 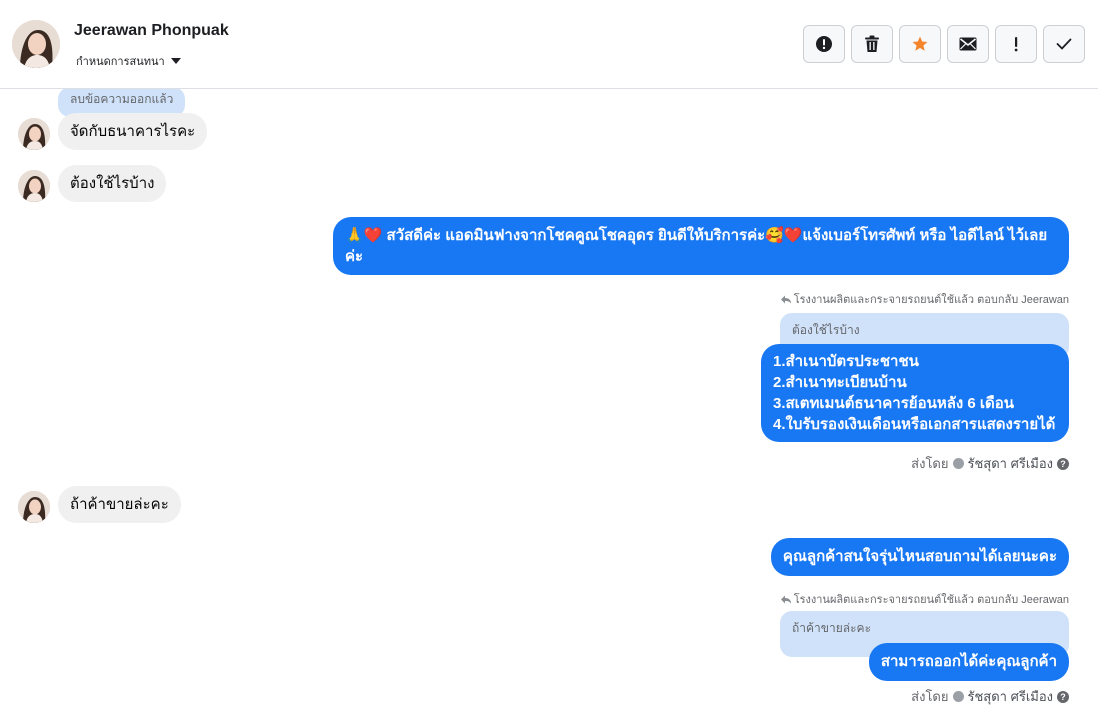 I want to click on outgoing-message: สามารถออกได้ค่ะคุณลูกค้า, so click(x=968, y=662).